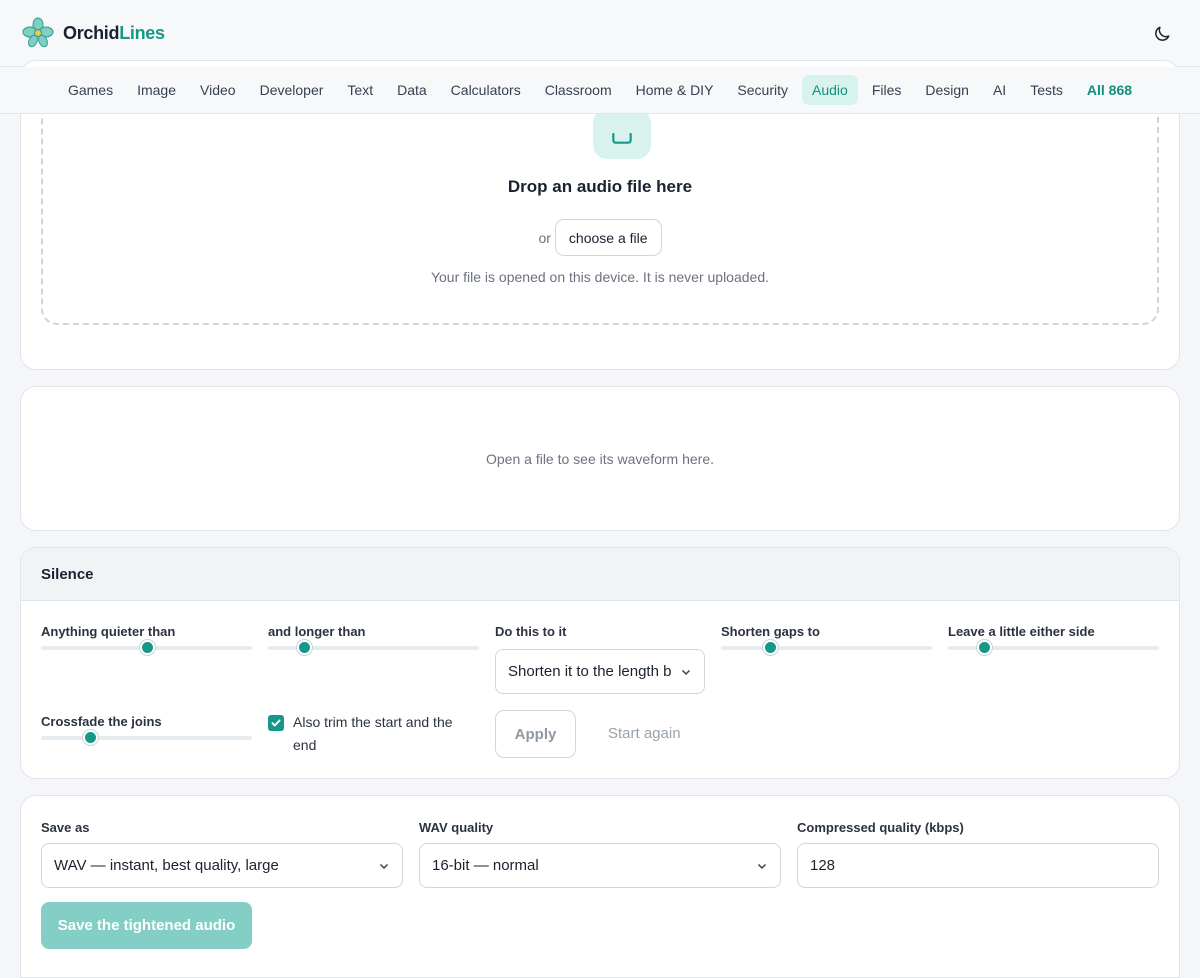 The width and height of the screenshot is (1200, 978). What do you see at coordinates (101, 721) in the screenshot?
I see `crossfade-label: Crossfade the joins` at bounding box center [101, 721].